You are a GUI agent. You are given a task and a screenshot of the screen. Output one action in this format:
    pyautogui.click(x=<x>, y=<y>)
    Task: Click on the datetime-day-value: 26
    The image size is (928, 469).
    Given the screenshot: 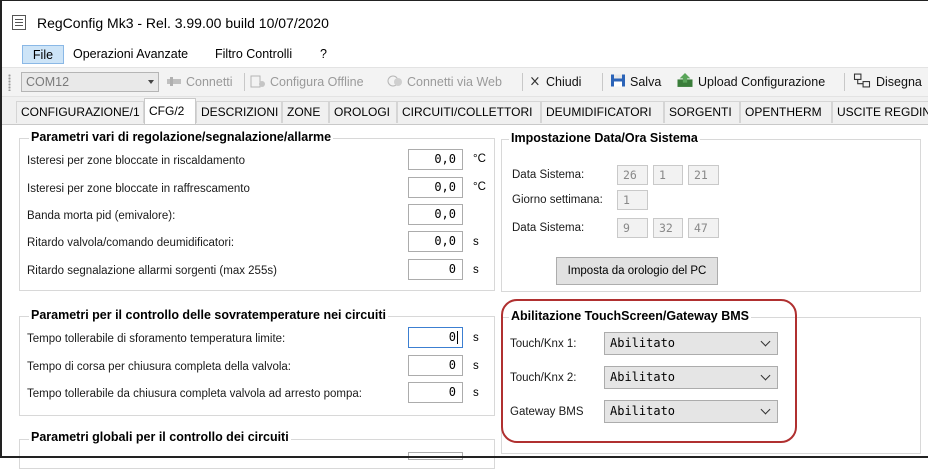 What is the action you would take?
    pyautogui.click(x=632, y=175)
    